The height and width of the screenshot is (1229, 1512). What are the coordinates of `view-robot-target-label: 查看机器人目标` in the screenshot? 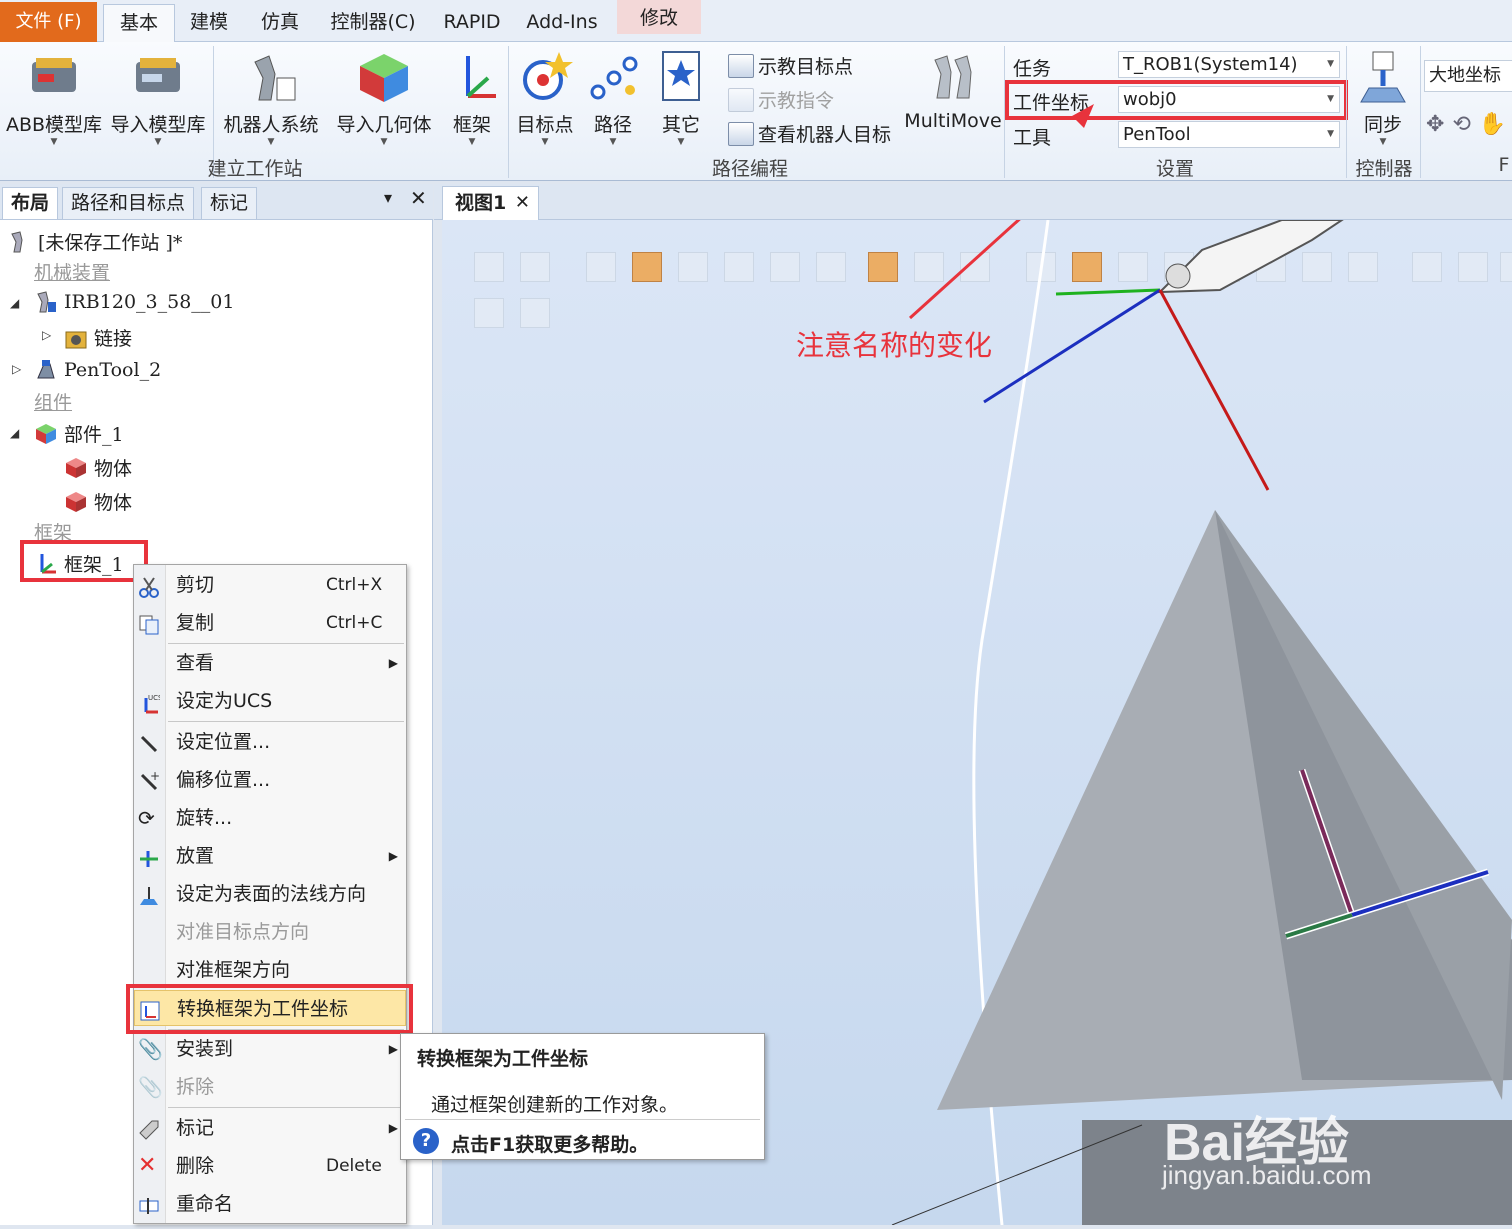 It's located at (825, 135).